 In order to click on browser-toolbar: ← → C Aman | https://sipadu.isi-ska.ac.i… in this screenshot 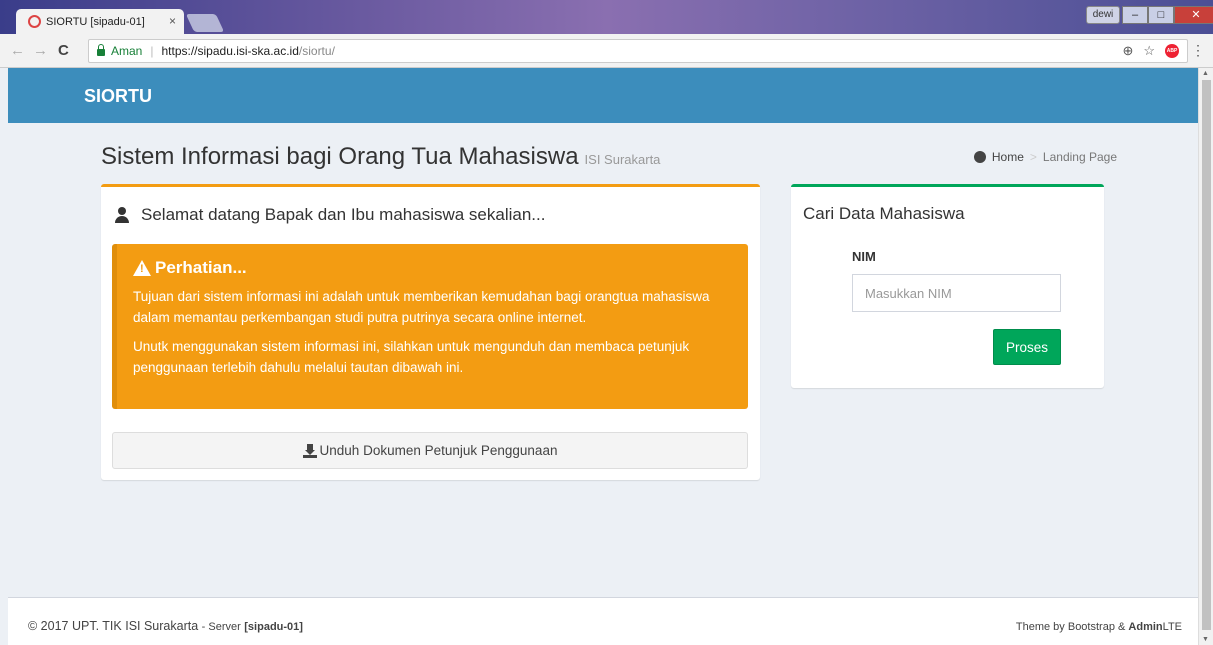, I will do `click(606, 51)`.